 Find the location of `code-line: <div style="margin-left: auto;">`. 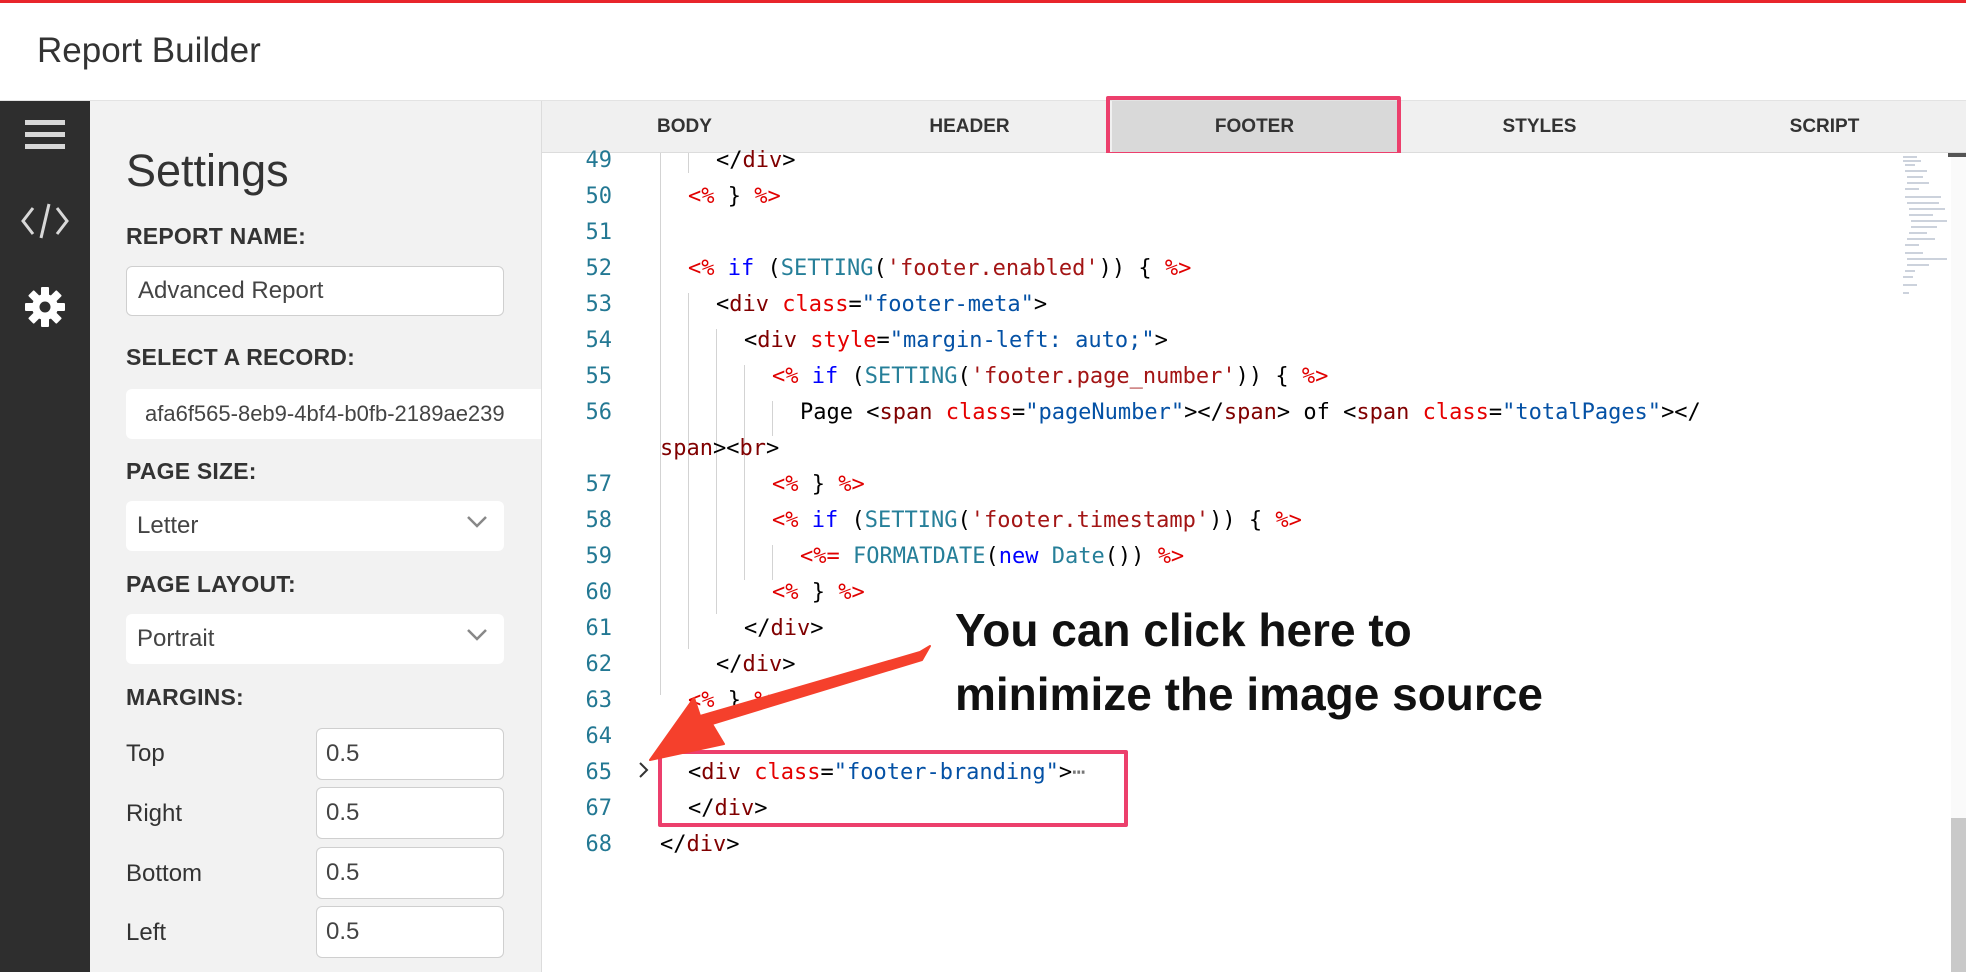

code-line: <div style="margin-left: auto;"> is located at coordinates (956, 340).